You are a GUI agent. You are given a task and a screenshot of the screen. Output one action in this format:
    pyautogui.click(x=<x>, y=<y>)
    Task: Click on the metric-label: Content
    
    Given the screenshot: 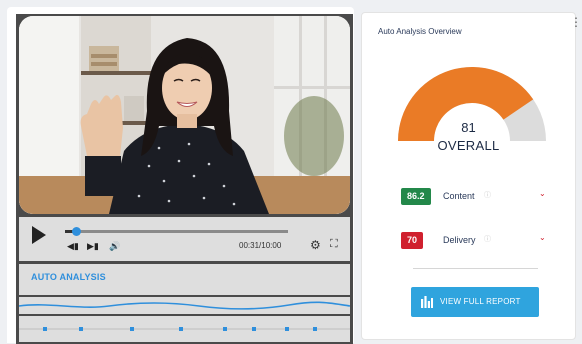 What is the action you would take?
    pyautogui.click(x=459, y=196)
    